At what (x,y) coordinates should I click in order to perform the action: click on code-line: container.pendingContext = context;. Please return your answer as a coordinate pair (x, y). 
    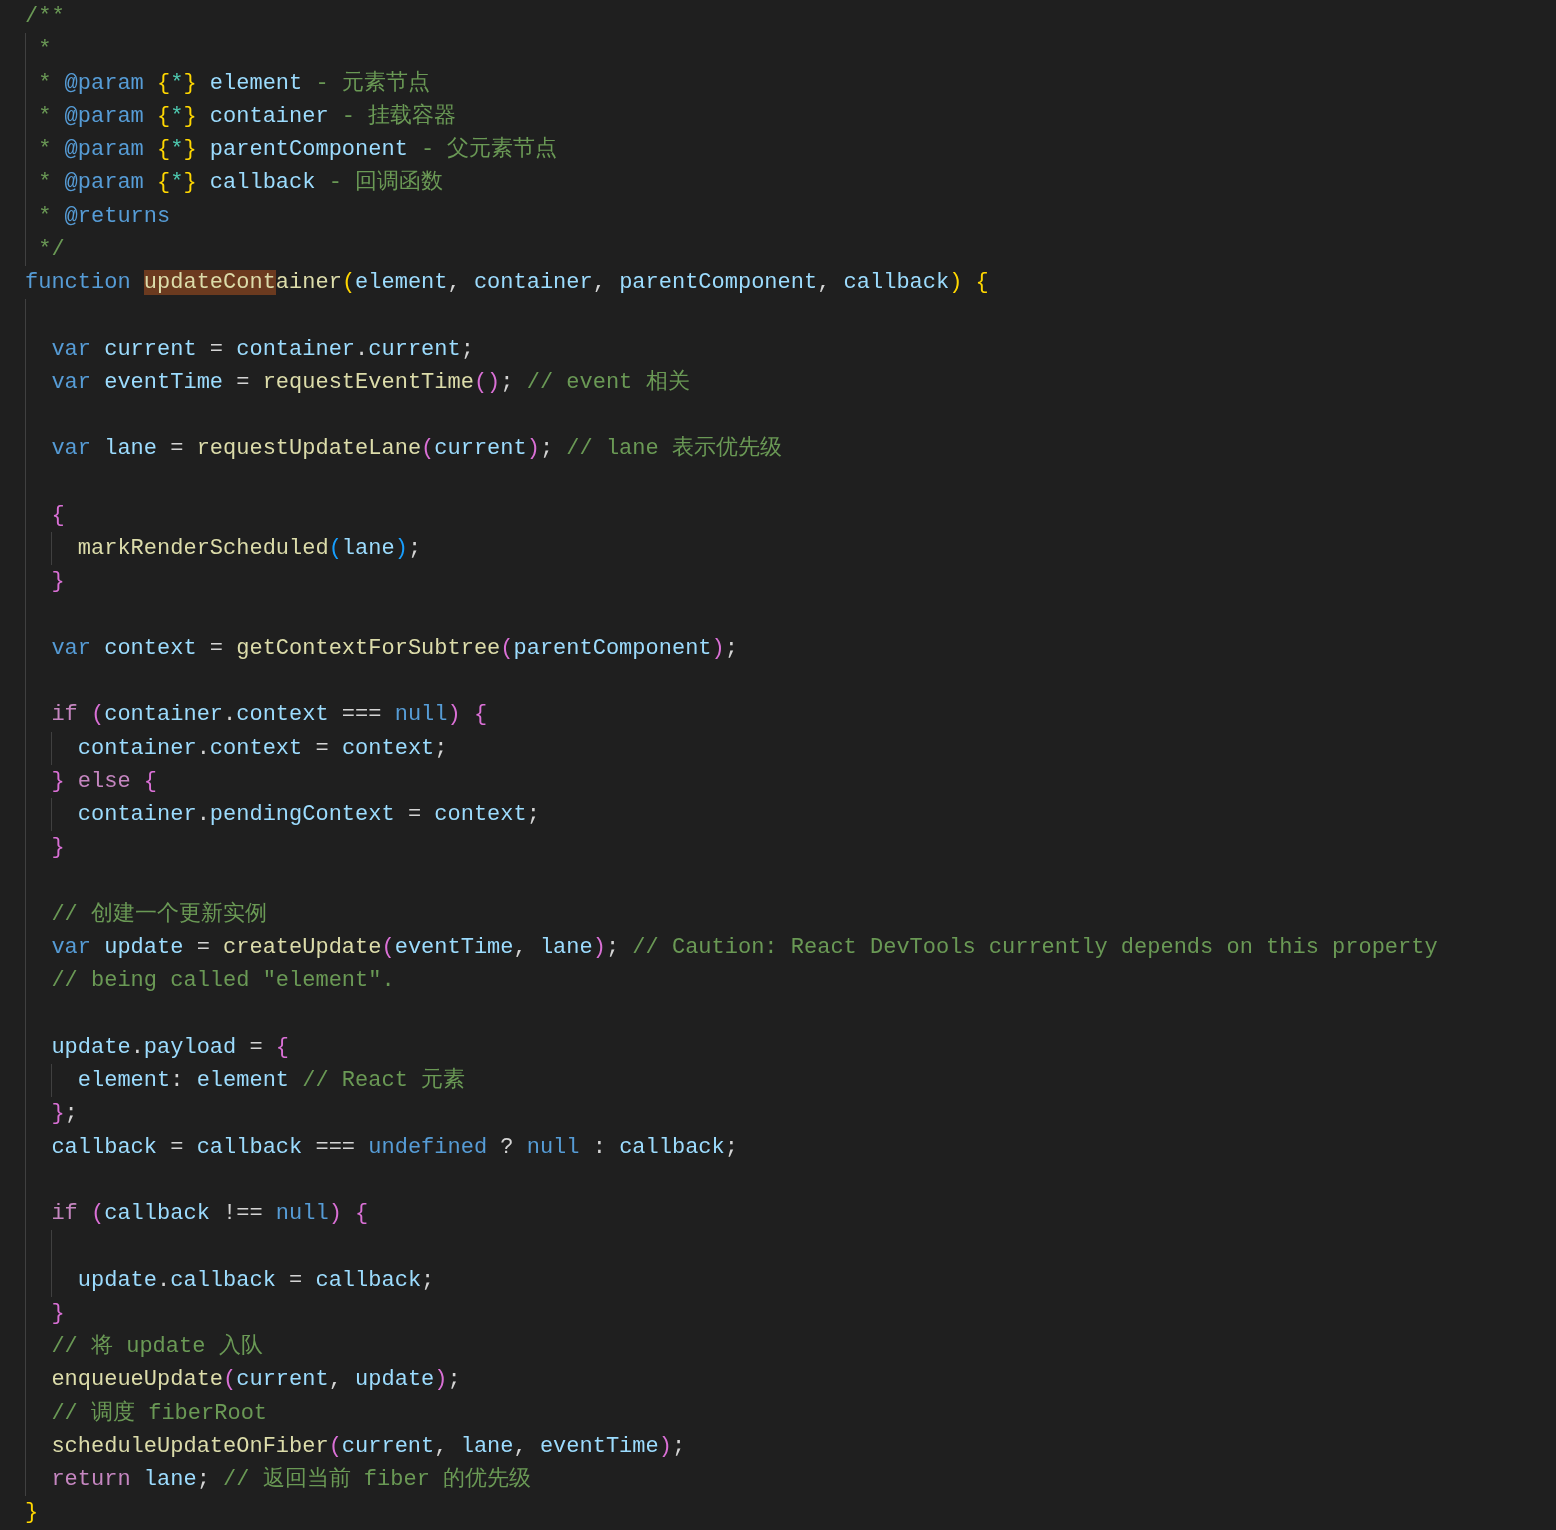
    Looking at the image, I should click on (308, 815).